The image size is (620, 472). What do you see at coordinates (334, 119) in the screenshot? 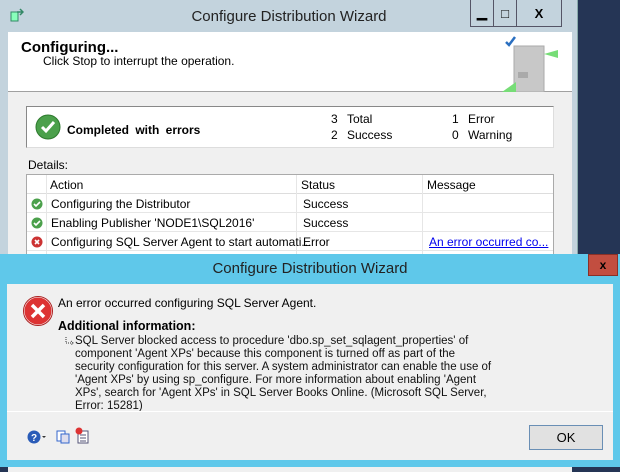
I see `total-count: 3` at bounding box center [334, 119].